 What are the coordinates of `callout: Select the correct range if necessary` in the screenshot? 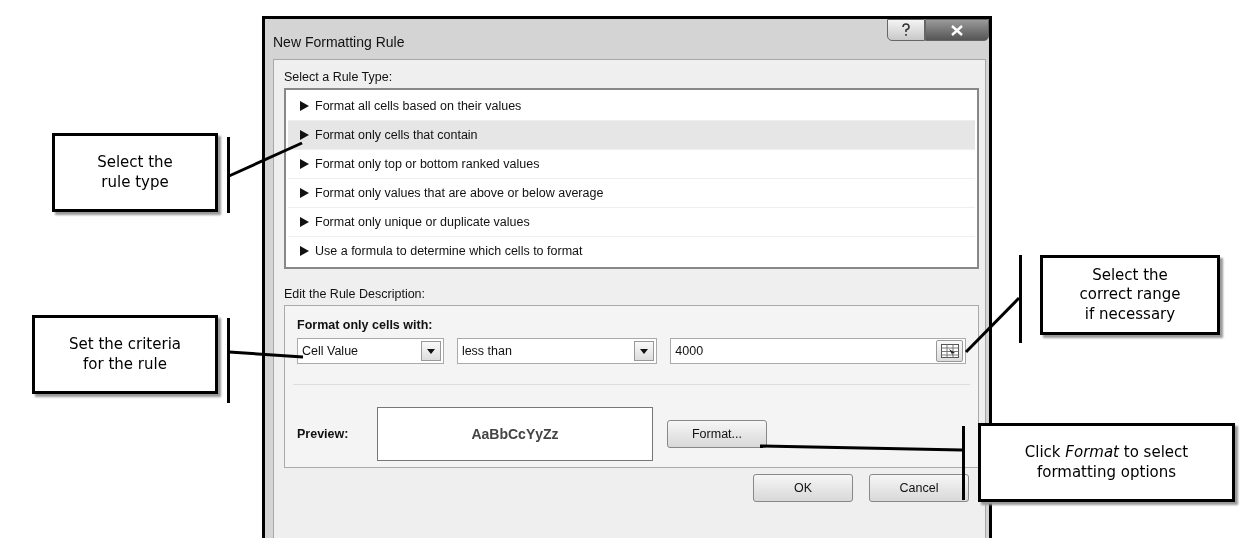 It's located at (1130, 295).